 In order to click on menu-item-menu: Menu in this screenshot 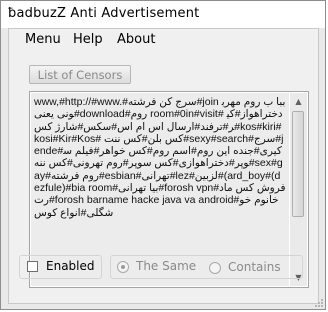, I will do `click(43, 39)`.